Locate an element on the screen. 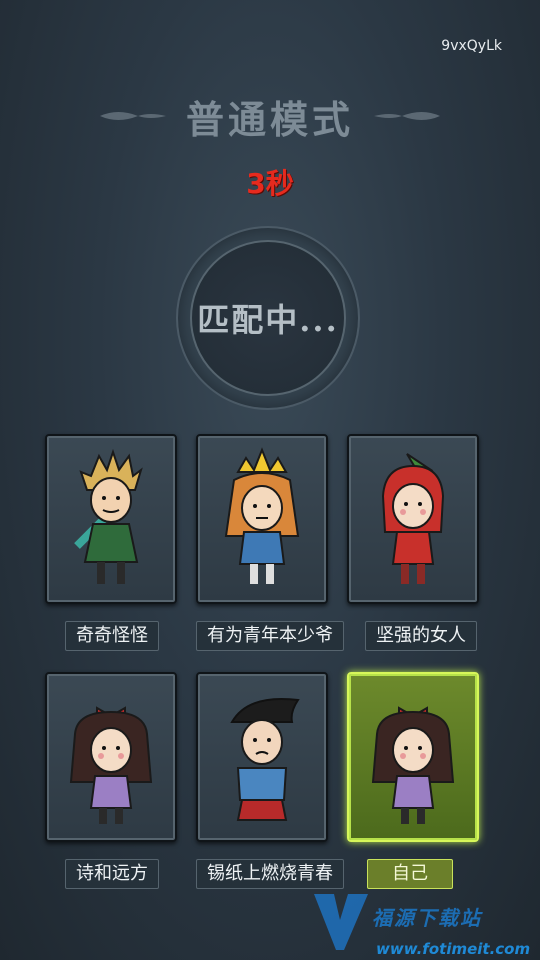  room-code: 9vxQyLk is located at coordinates (471, 46).